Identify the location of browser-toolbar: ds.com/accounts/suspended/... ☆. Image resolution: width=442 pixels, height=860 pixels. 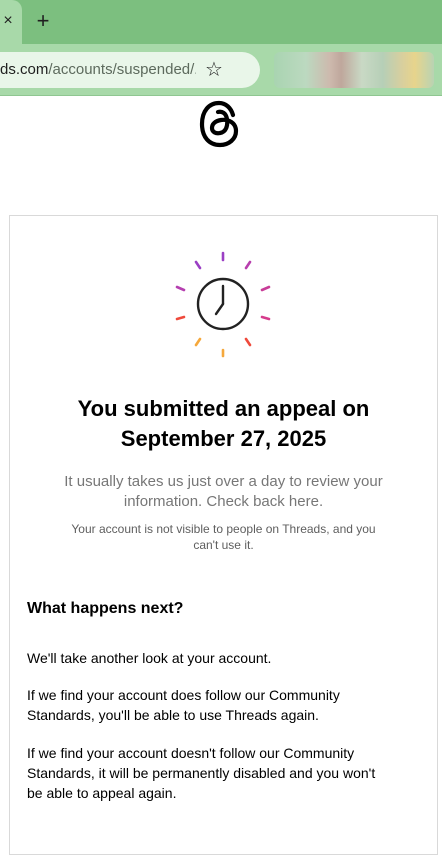
(221, 70).